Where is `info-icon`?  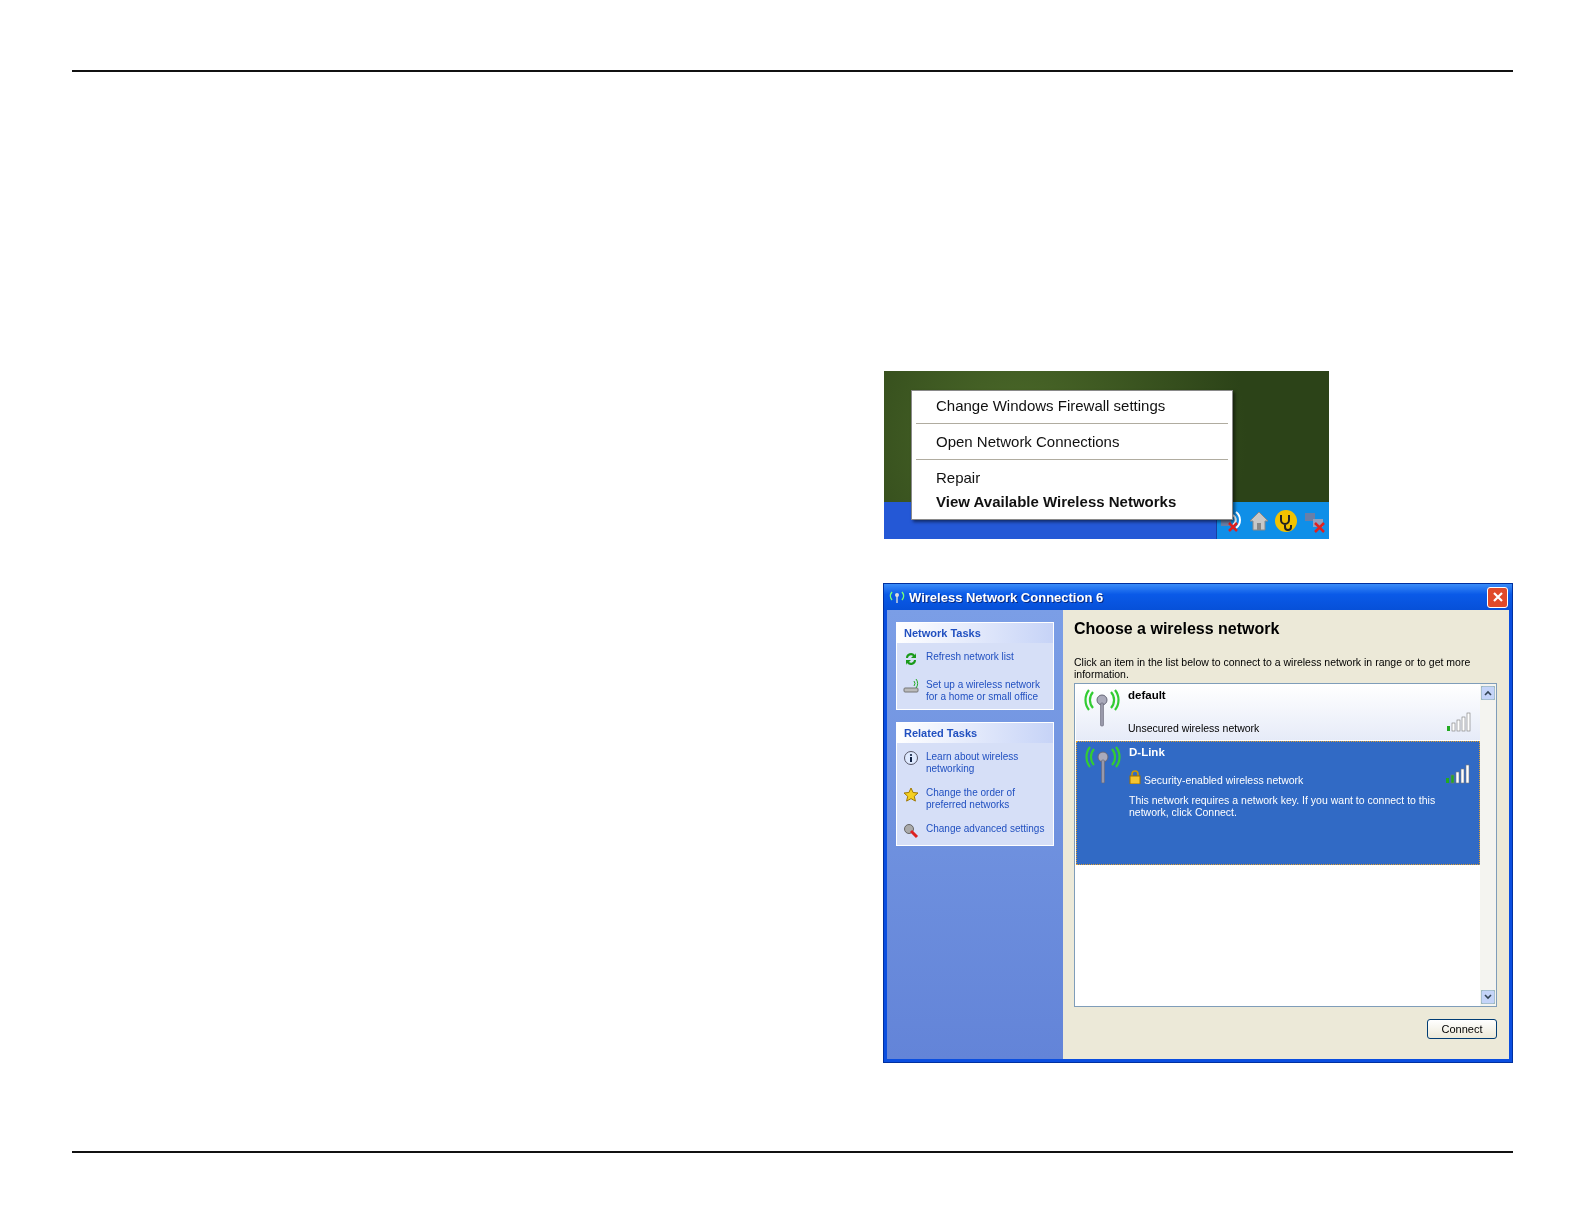 info-icon is located at coordinates (911, 759).